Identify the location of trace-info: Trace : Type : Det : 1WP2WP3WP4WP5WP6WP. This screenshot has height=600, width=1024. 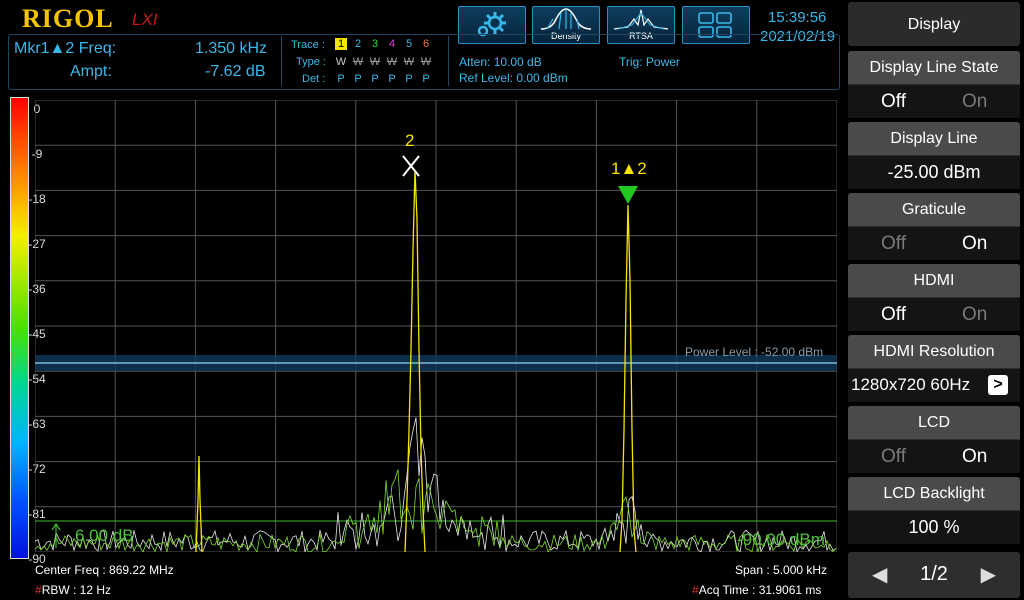
(361, 61).